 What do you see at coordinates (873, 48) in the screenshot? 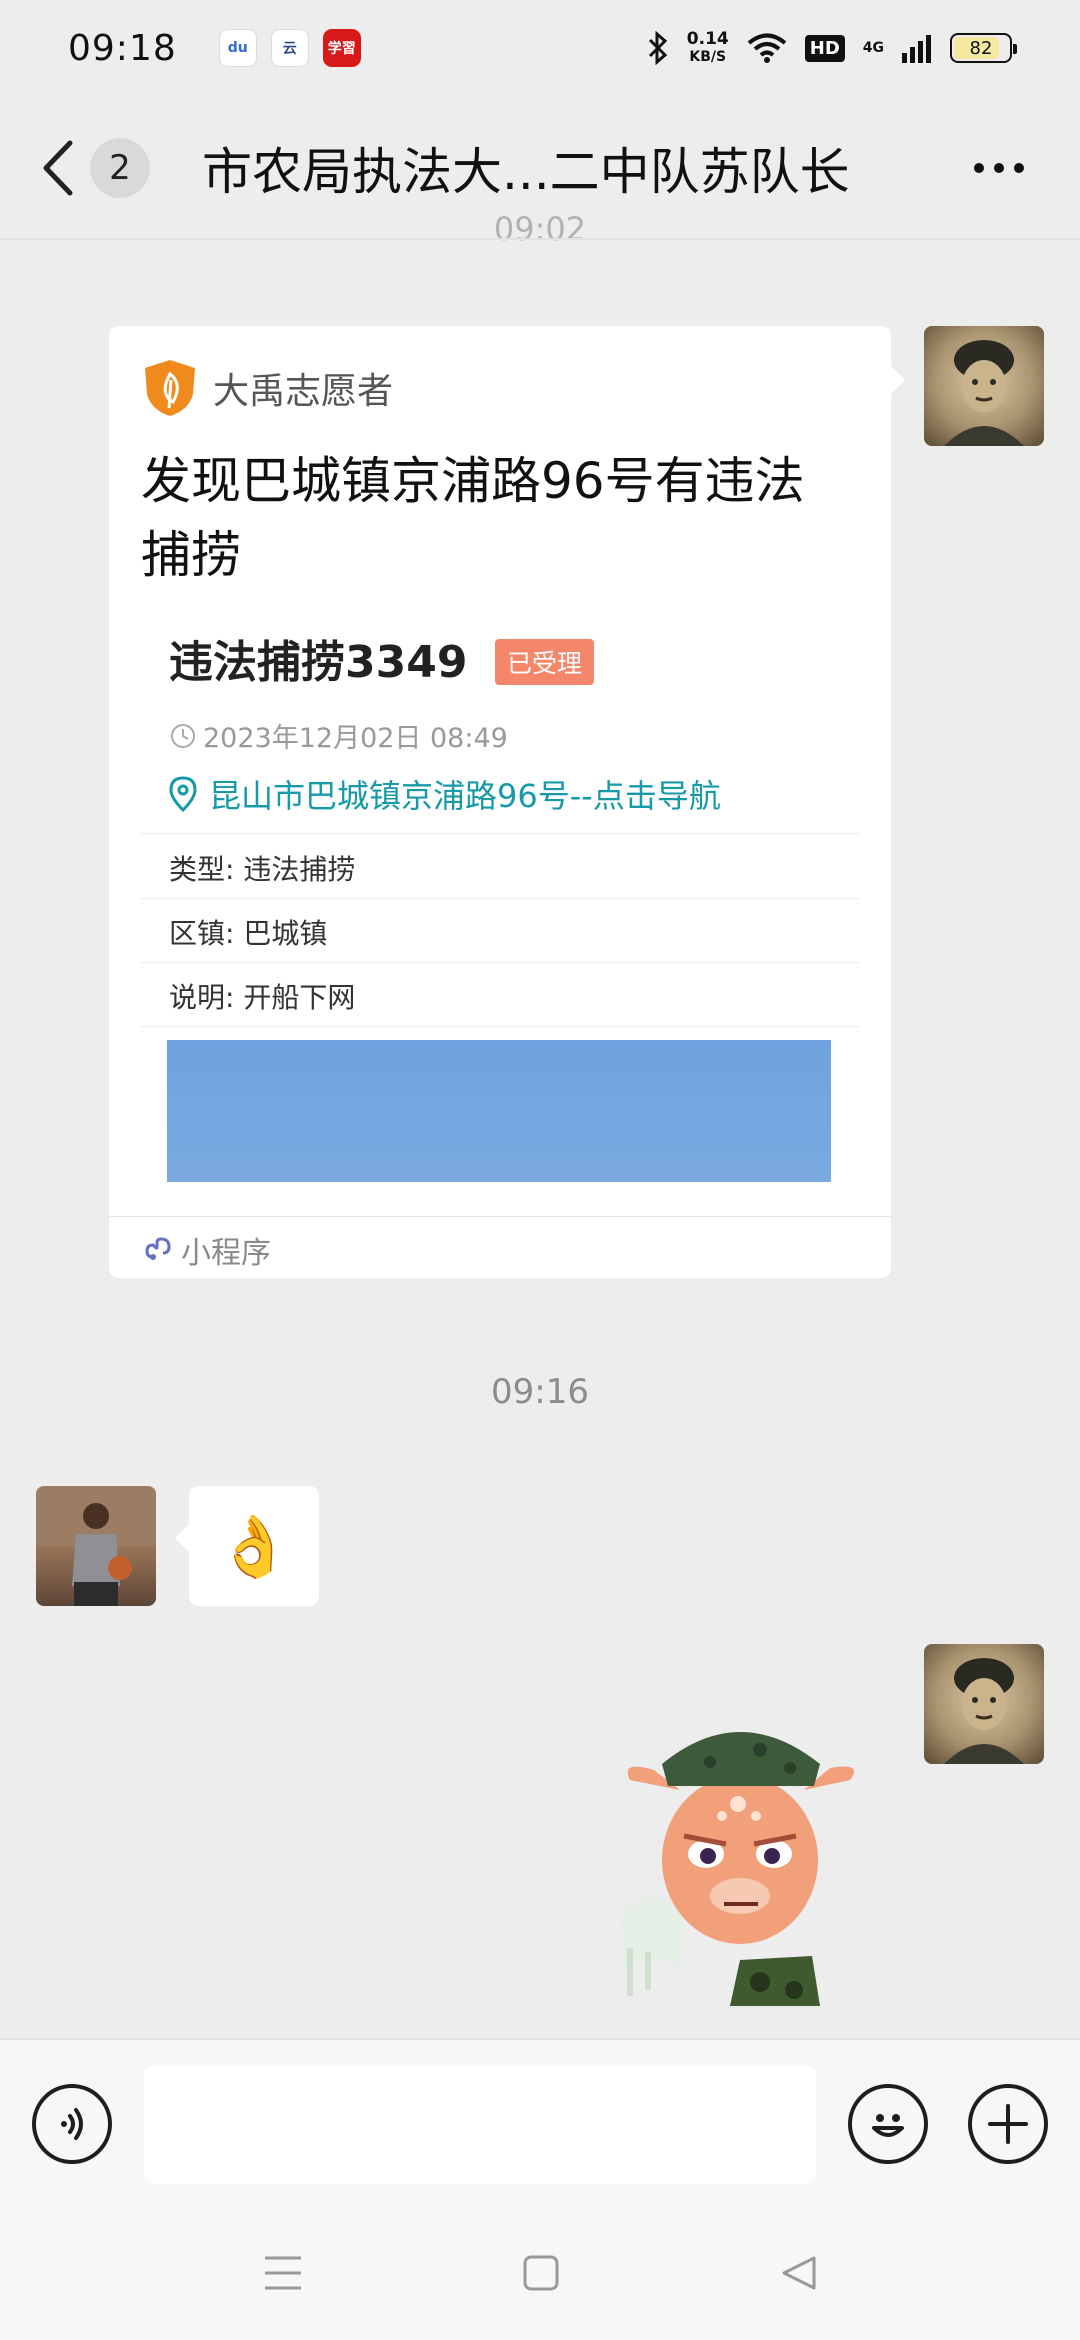
I see `network-type: 4G` at bounding box center [873, 48].